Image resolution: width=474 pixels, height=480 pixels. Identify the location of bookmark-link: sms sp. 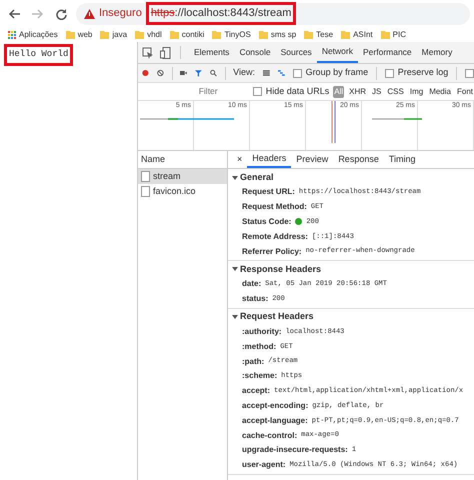
(283, 34).